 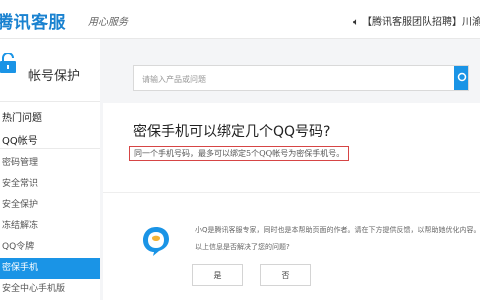 What do you see at coordinates (50, 226) in the screenshot?
I see `sidebar-item-freeze: 冻结解冻` at bounding box center [50, 226].